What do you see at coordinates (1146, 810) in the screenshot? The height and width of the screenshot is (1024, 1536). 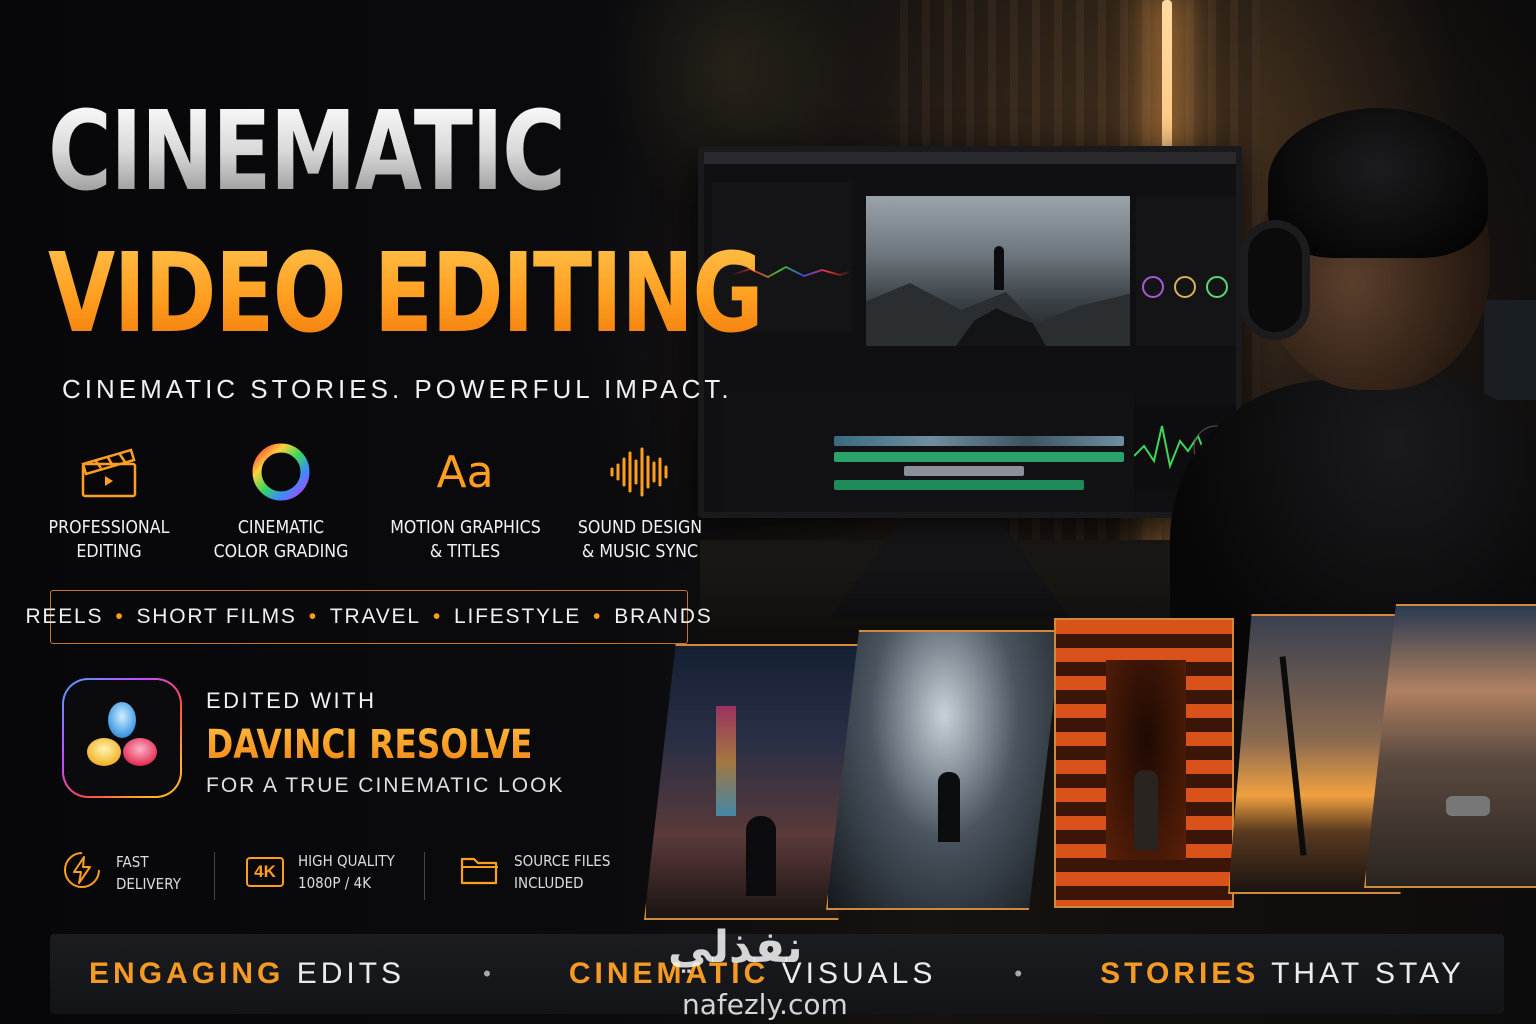 I see `gate-person` at bounding box center [1146, 810].